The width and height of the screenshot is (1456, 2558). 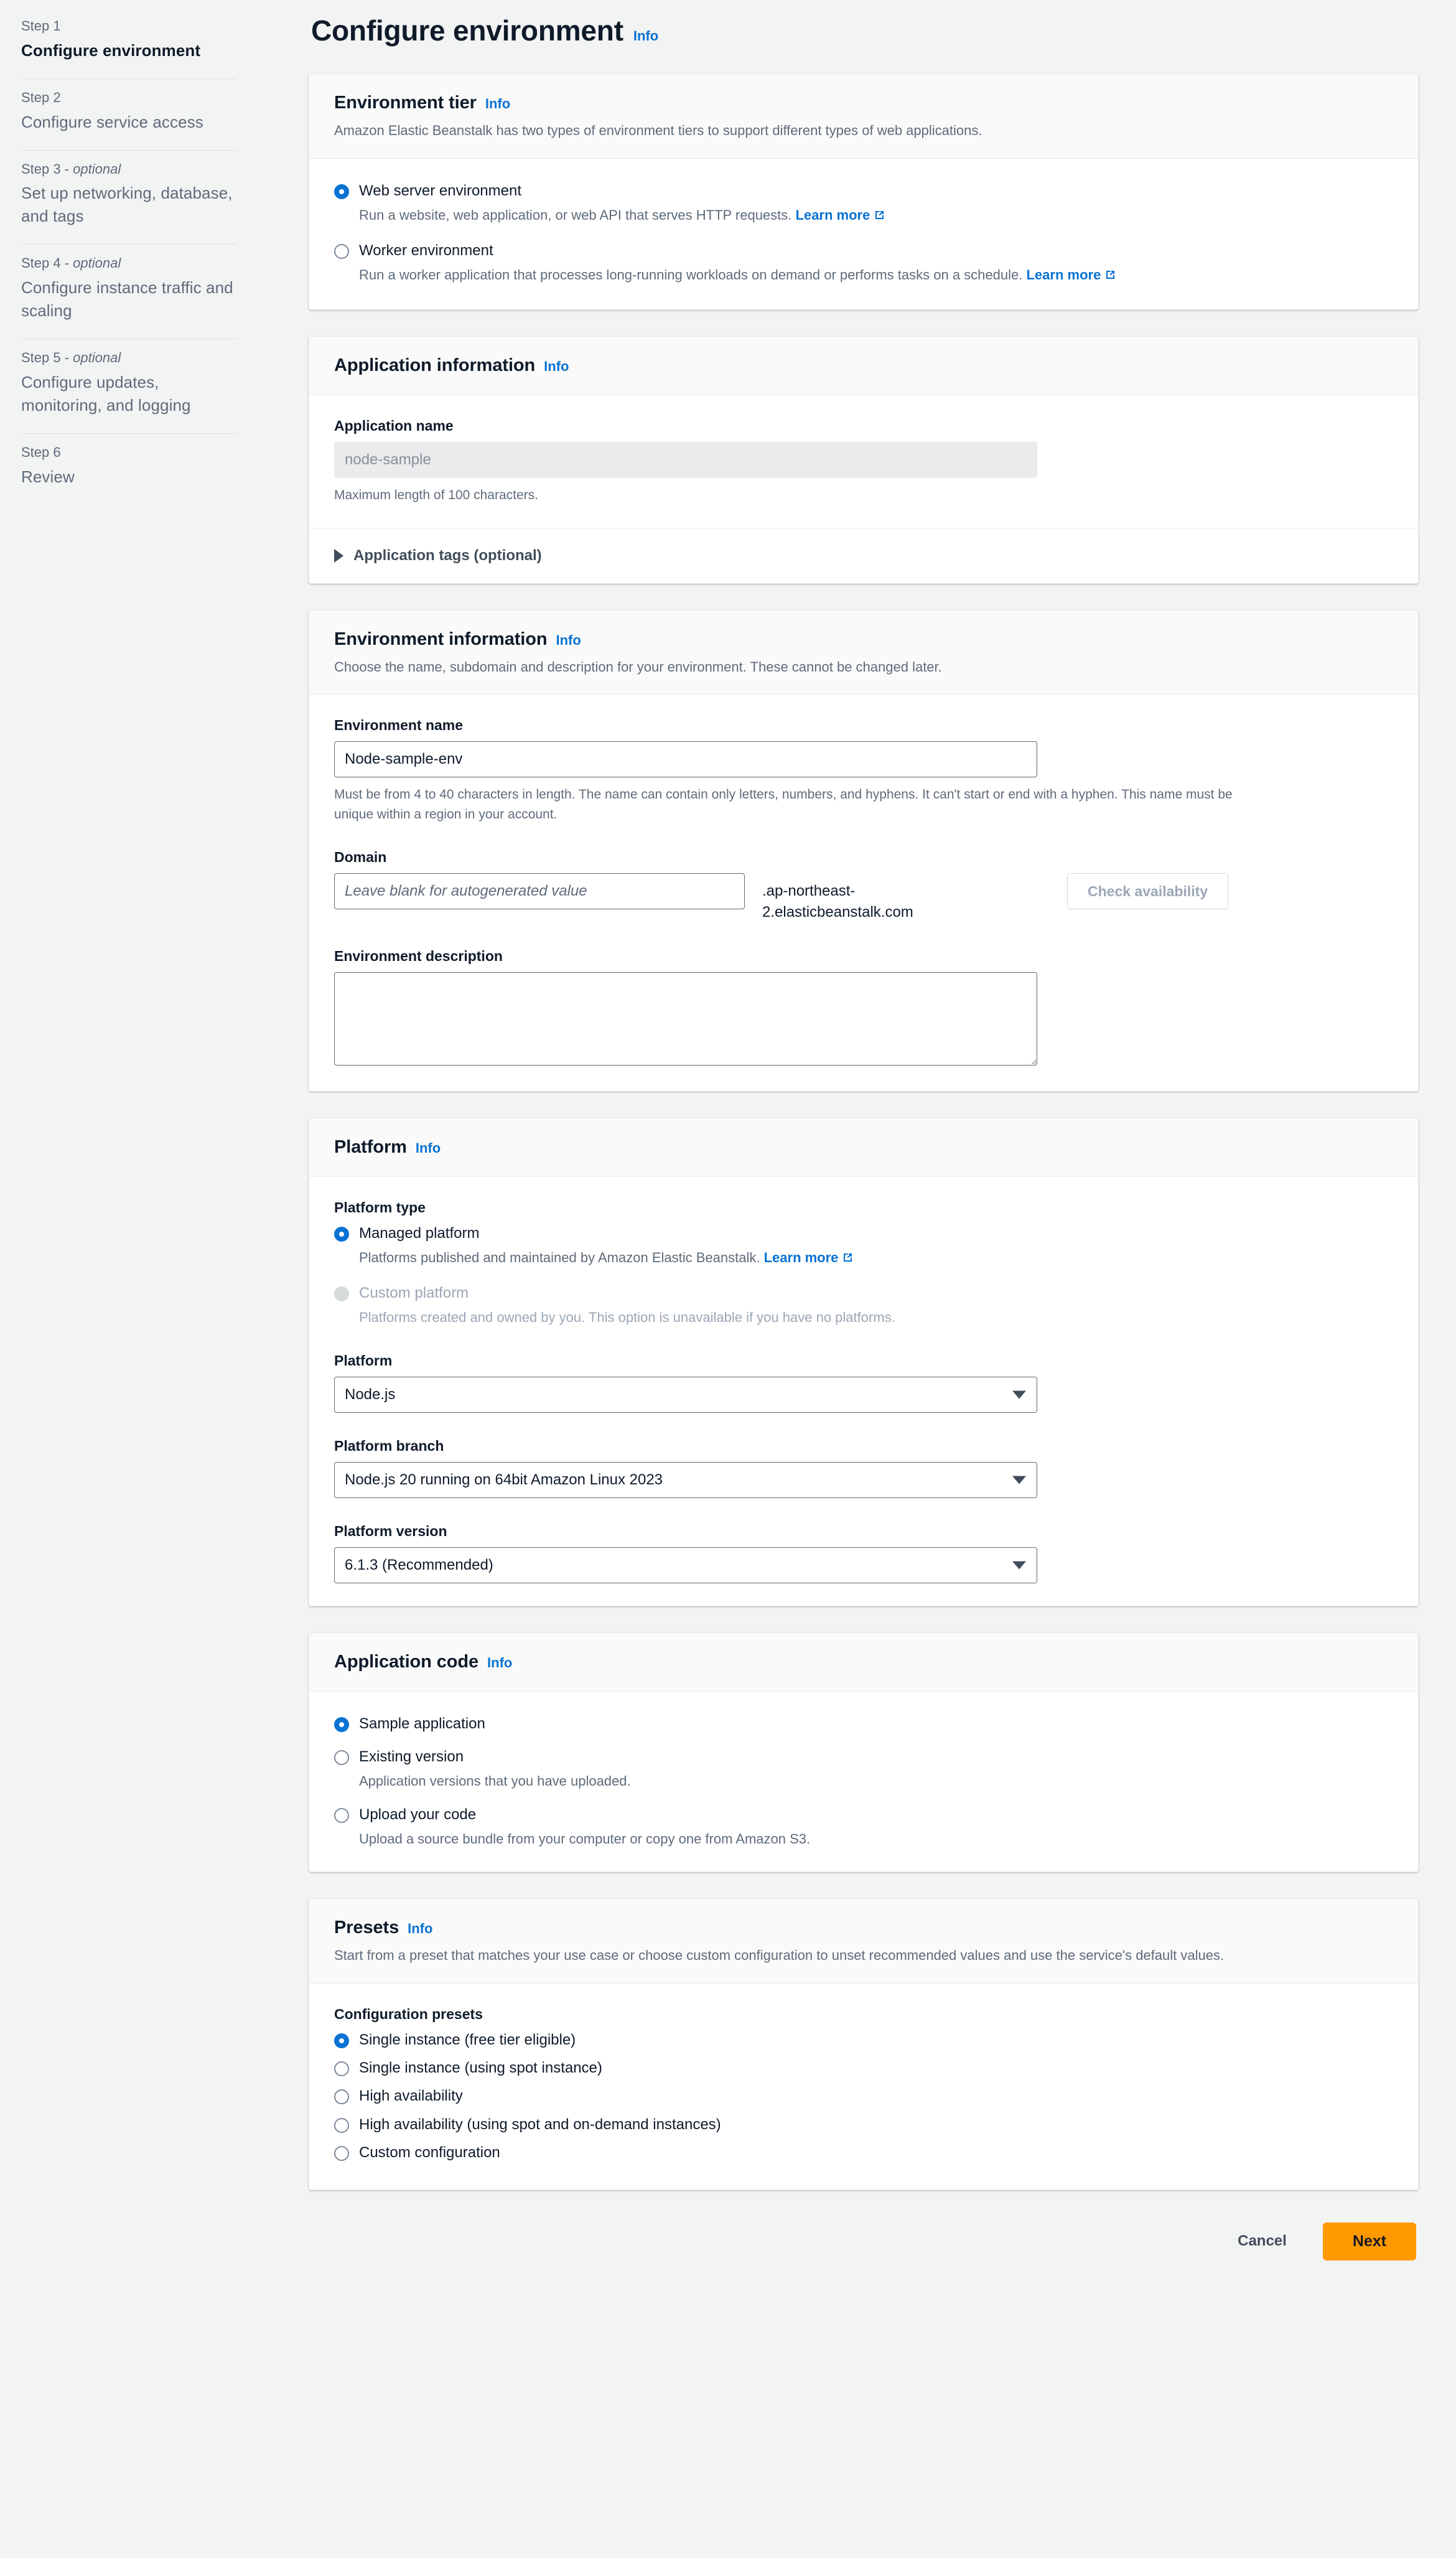 I want to click on preset-option-single-instance-free-tier-row: Single instance (free tier eligible), so click(x=863, y=2040).